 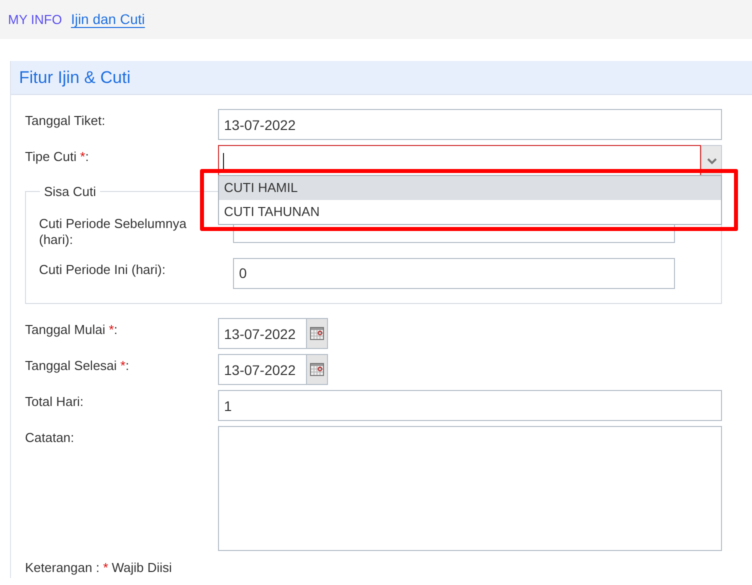 I want to click on panel-header: Fitur Ijin & Cuti, so click(x=381, y=78).